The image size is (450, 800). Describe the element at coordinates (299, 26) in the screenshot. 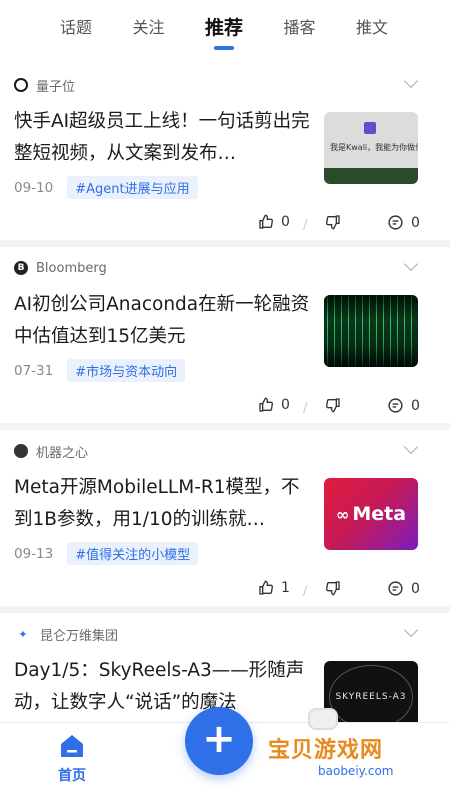

I see `tab-podcast: 播客` at that location.